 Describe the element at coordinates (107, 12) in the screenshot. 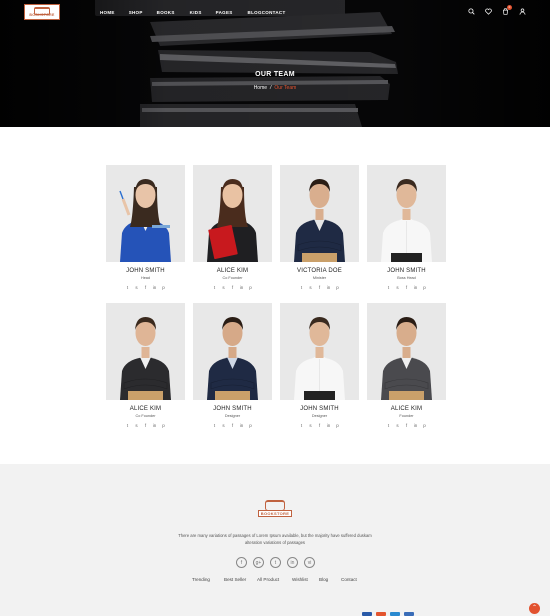

I see `nav-home: HOME` at that location.